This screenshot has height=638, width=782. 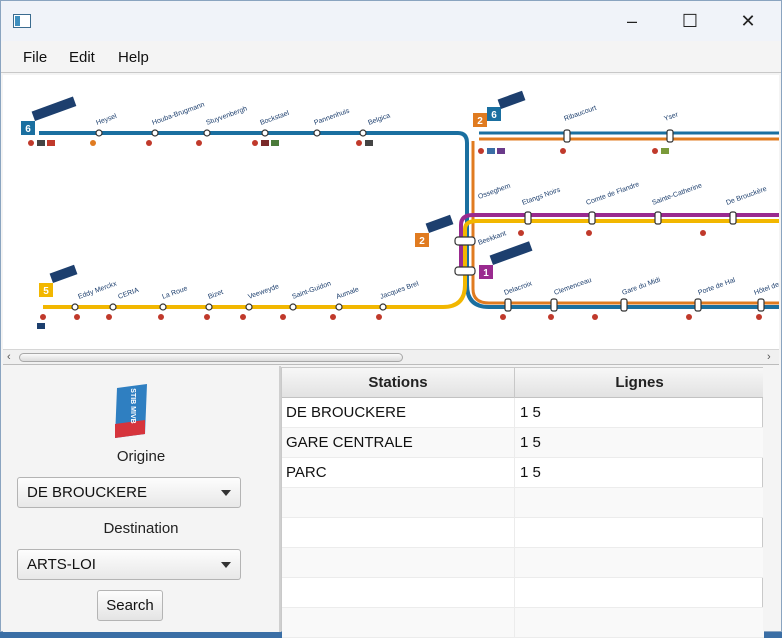 What do you see at coordinates (129, 564) in the screenshot?
I see `destination-select: ARTS-LOI` at bounding box center [129, 564].